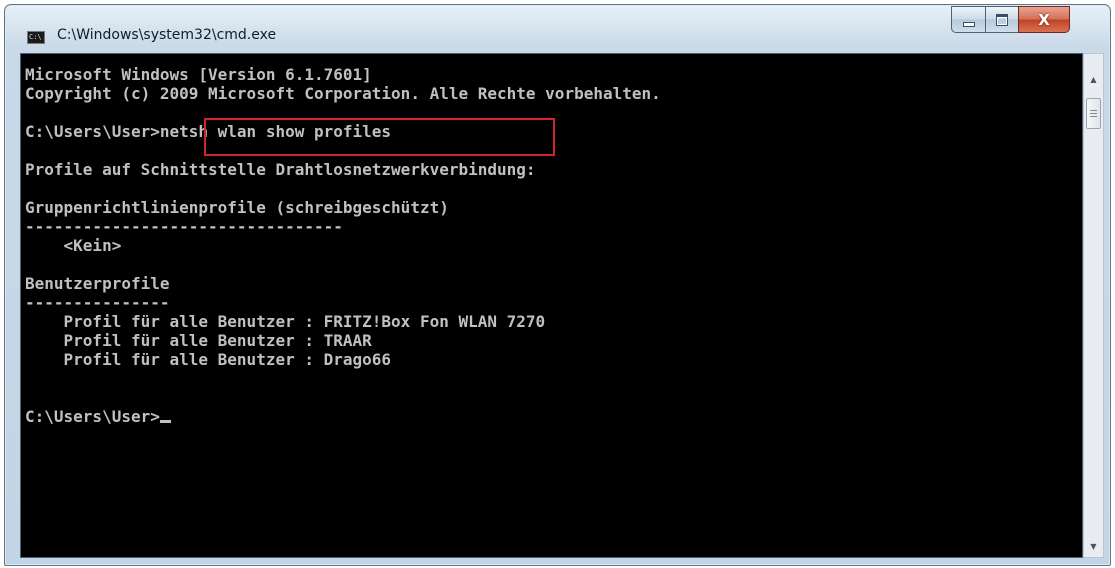 This screenshot has height=568, width=1115. Describe the element at coordinates (198, 74) in the screenshot. I see `console-line: Microsoft Windows [Version 6.1.7601]` at that location.